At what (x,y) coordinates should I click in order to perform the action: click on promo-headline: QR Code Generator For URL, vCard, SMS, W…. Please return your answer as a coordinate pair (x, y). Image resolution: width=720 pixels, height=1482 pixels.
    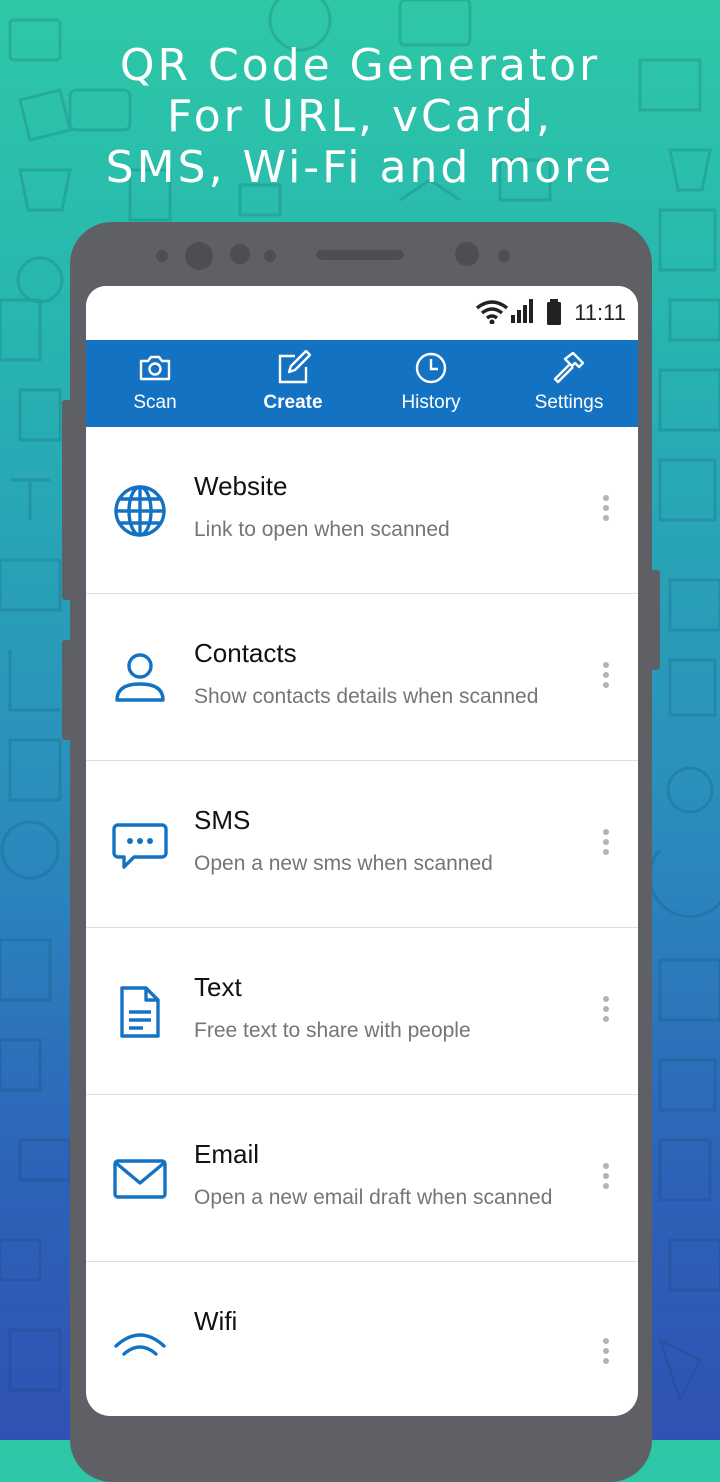
    Looking at the image, I should click on (360, 116).